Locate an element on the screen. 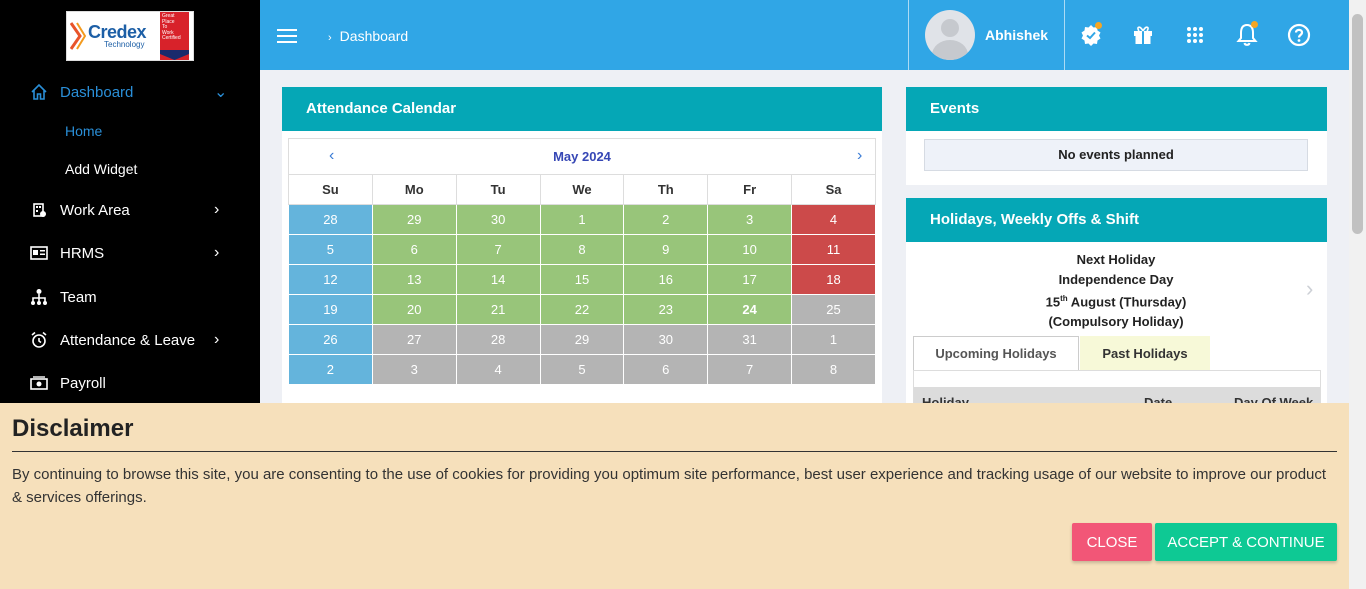 The height and width of the screenshot is (589, 1366). next-holiday-label: Next Holiday is located at coordinates (1116, 259).